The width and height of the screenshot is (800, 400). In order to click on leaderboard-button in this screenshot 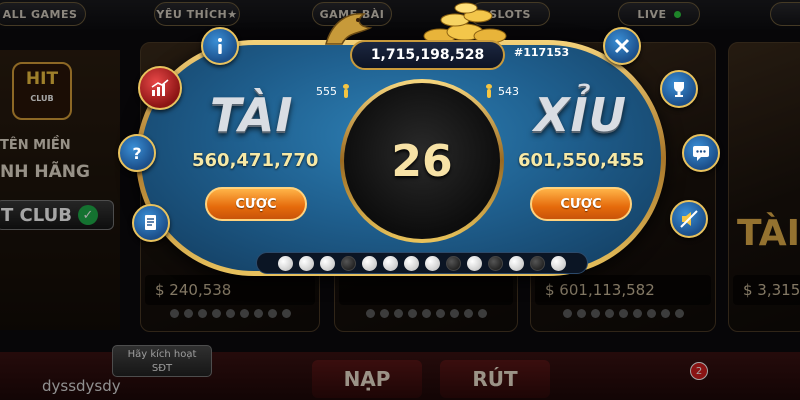, I will do `click(679, 89)`.